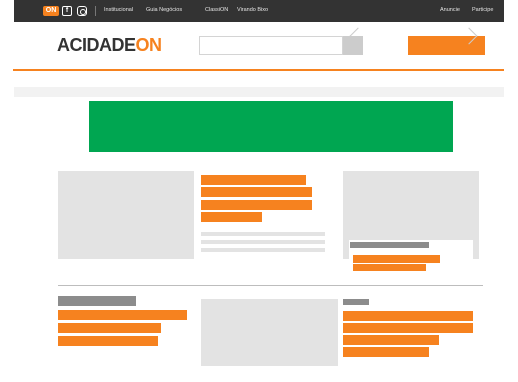 The height and width of the screenshot is (382, 518). I want to click on carousel-border-left, so click(346, 249).